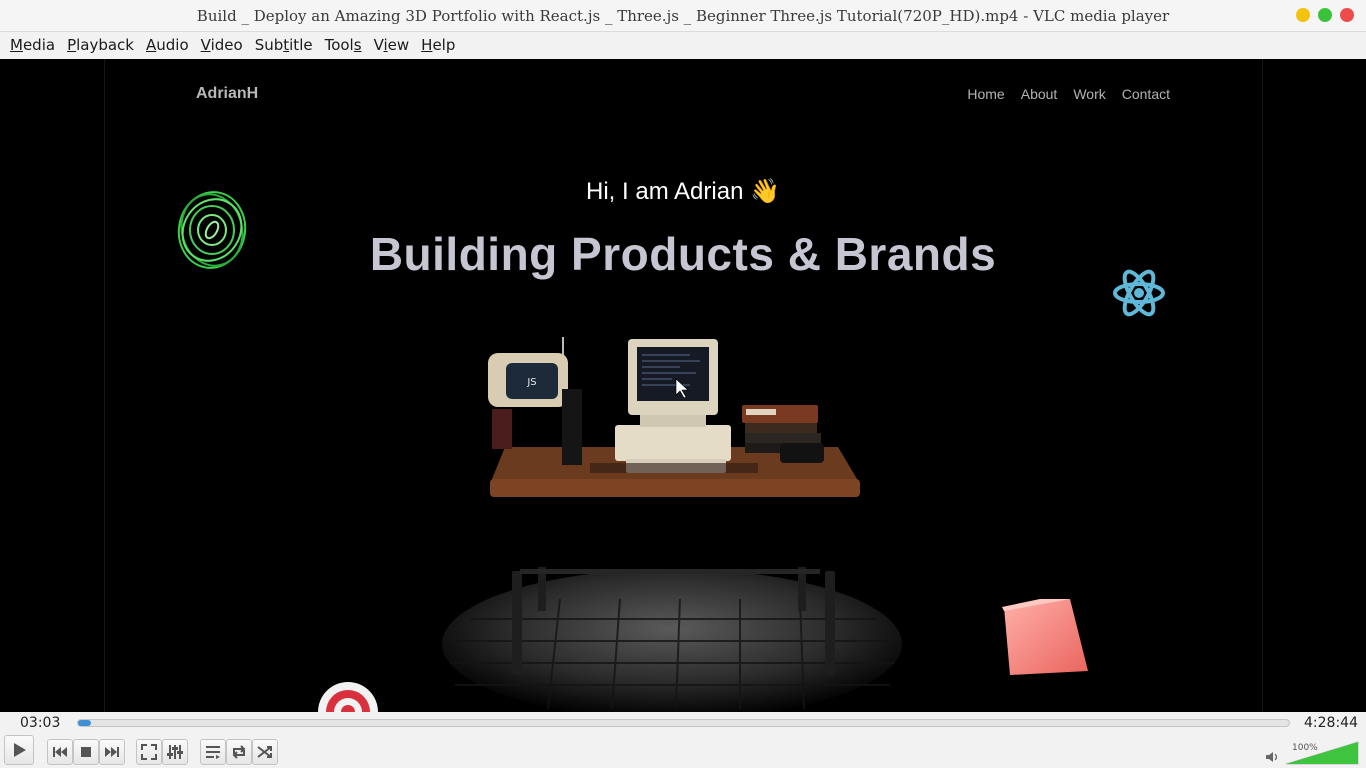 The image size is (1366, 768). What do you see at coordinates (535, 401) in the screenshot?
I see `small-monitor: JS` at bounding box center [535, 401].